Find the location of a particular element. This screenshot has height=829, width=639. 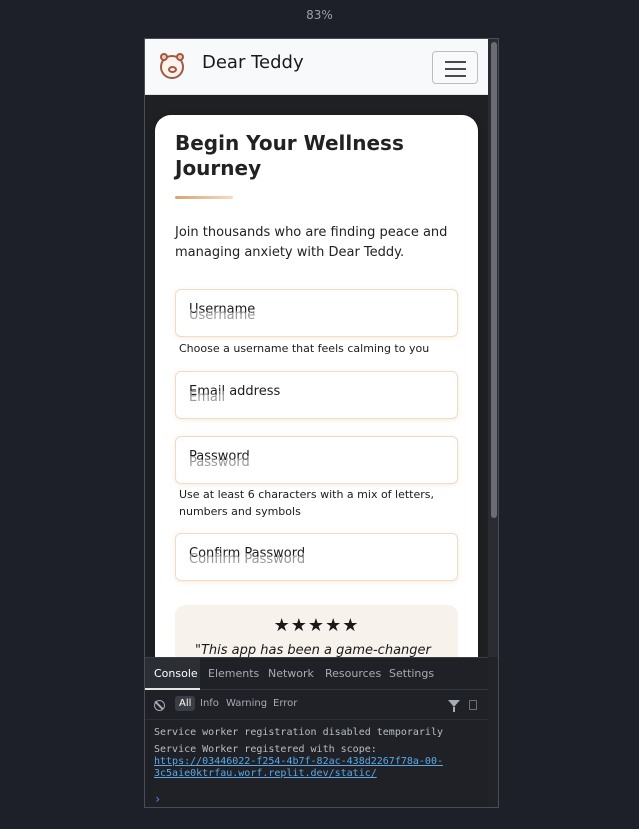

console-filter-bar: All Info Warning Error is located at coordinates (316, 705).